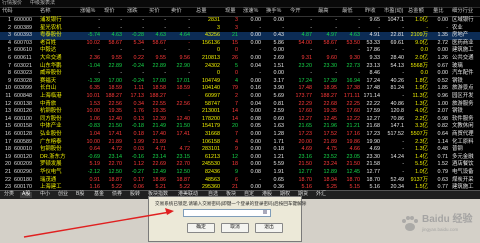 Image resolution: width=480 pixels, height=243 pixels. What do you see at coordinates (373, 141) in the screenshot?
I see `cell-prev: 19.90` at bounding box center [373, 141].